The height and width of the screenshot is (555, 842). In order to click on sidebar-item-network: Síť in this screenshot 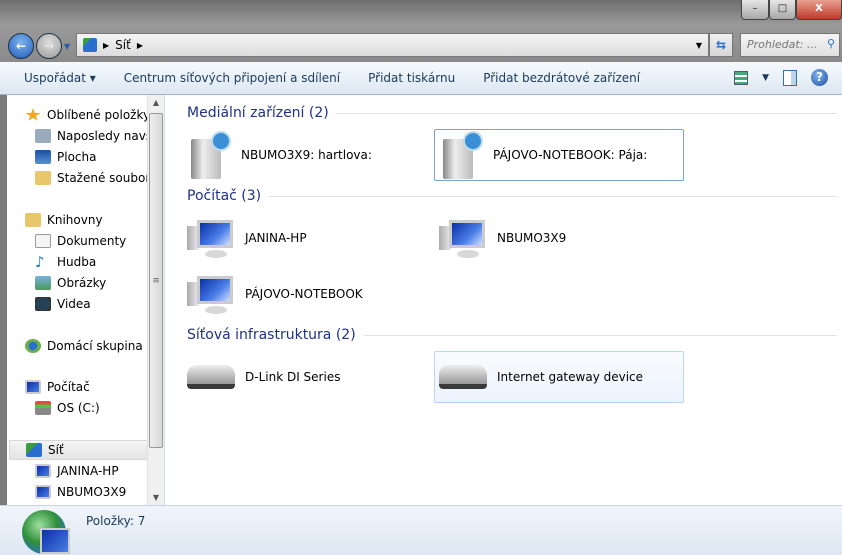, I will do `click(81, 450)`.